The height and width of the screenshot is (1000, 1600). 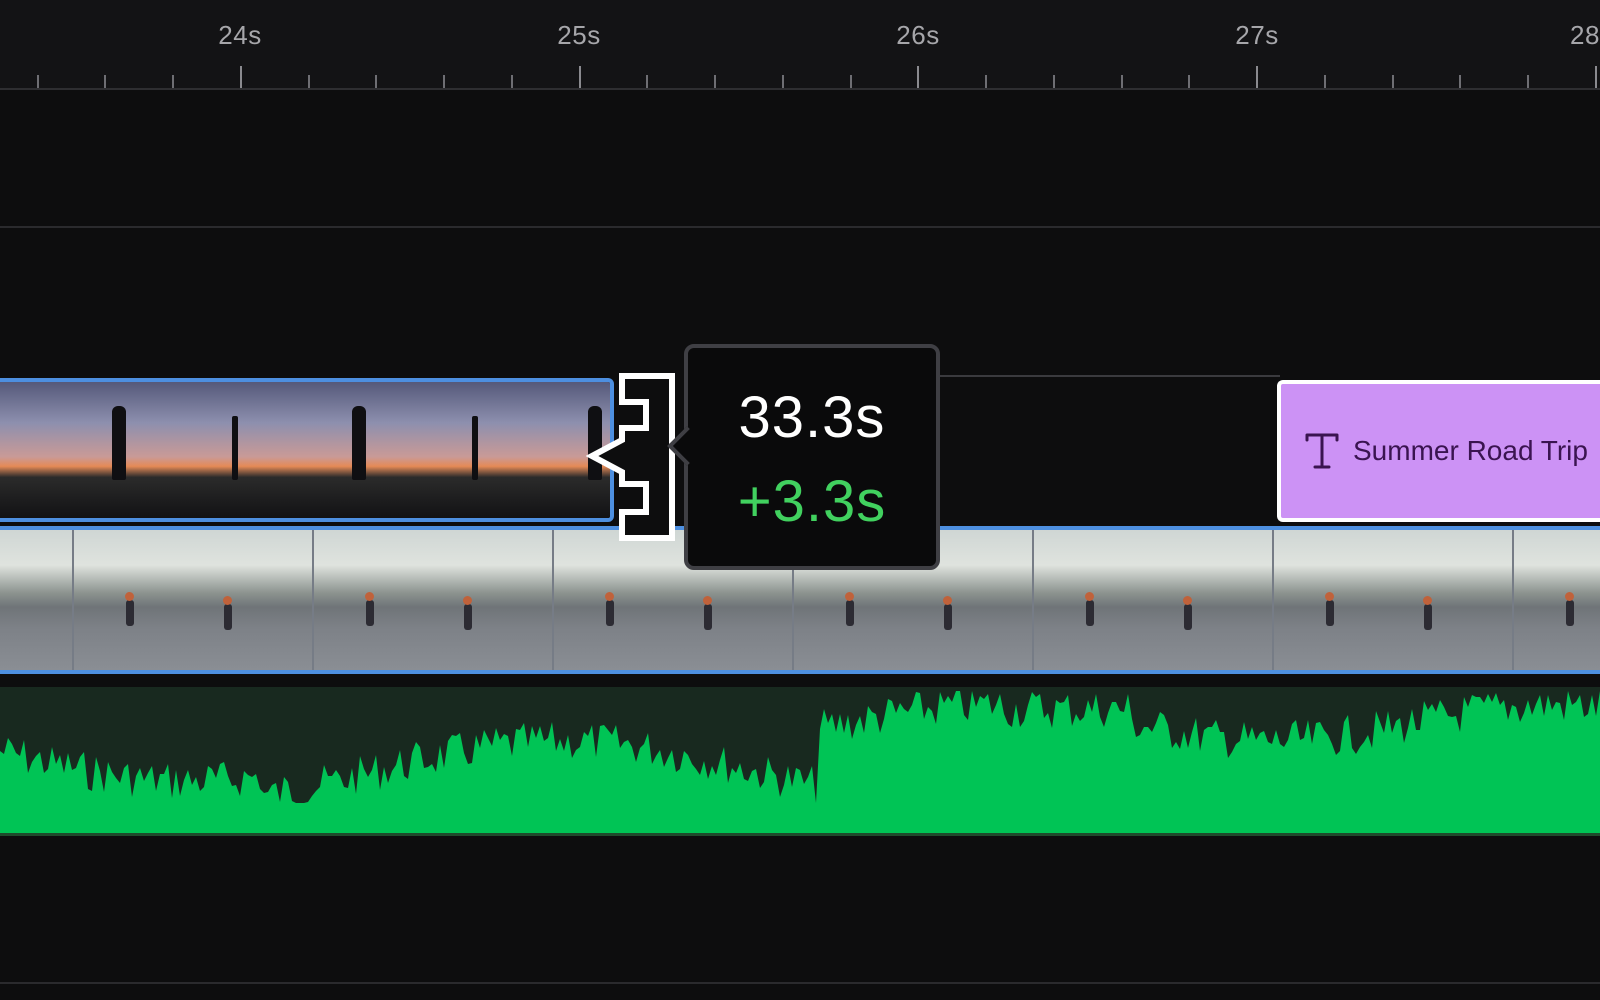 What do you see at coordinates (812, 501) in the screenshot?
I see `duration-delta: +3.3s` at bounding box center [812, 501].